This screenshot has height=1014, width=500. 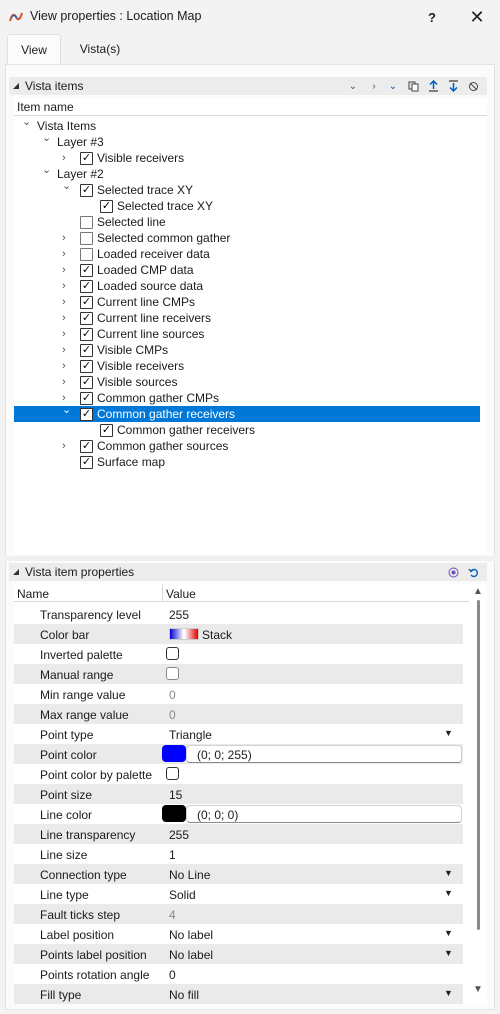 I want to click on property-row: Transparency level 255, so click(x=238, y=614).